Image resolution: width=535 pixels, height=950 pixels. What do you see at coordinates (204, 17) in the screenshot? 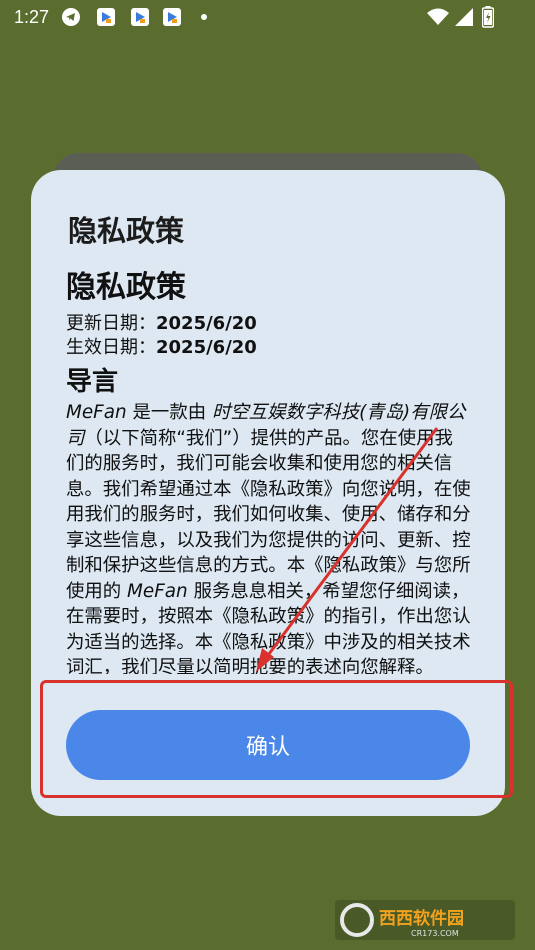
I see `notification-dot-icon` at bounding box center [204, 17].